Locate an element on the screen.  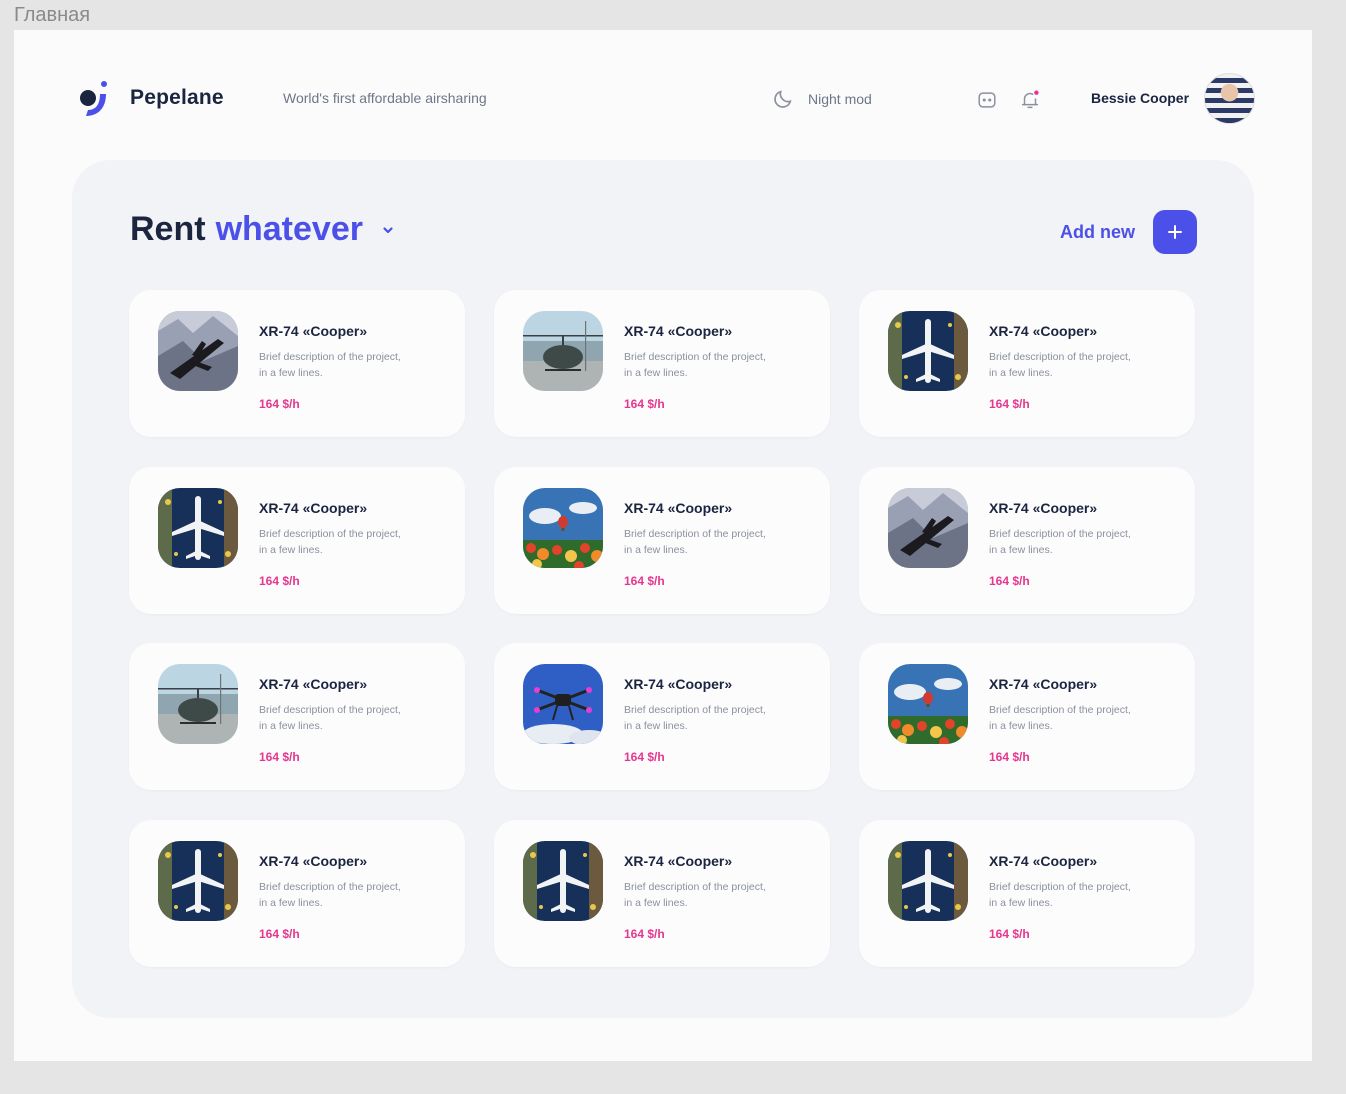
moon-icon is located at coordinates (783, 99).